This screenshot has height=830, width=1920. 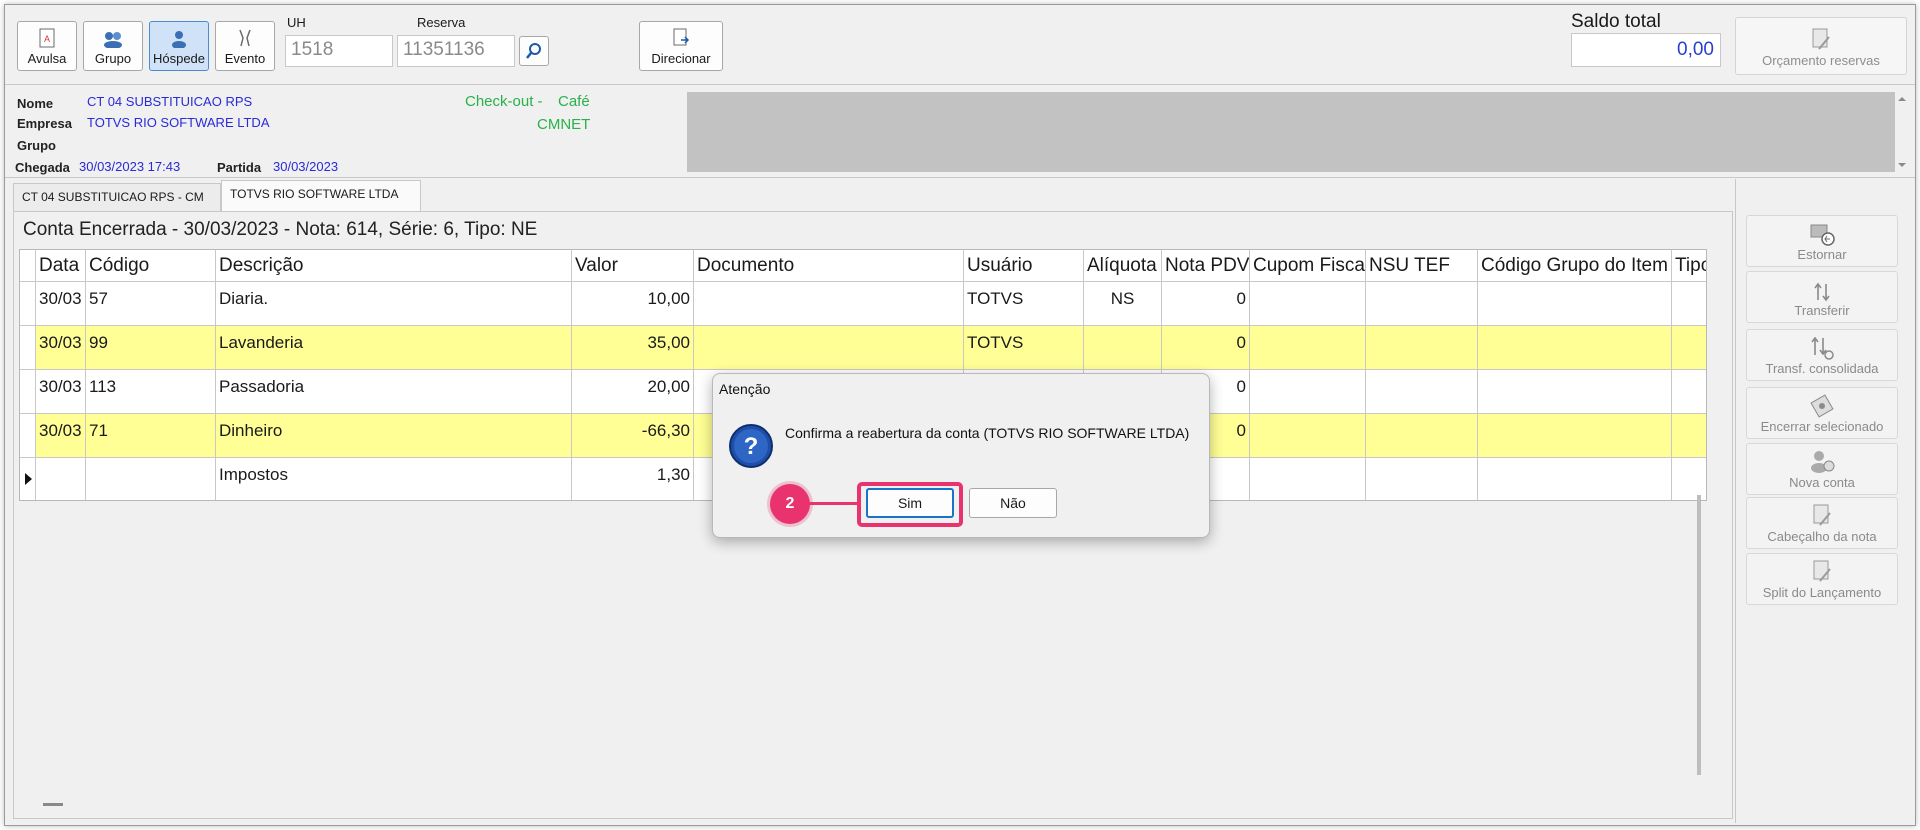 I want to click on search-button, so click(x=534, y=51).